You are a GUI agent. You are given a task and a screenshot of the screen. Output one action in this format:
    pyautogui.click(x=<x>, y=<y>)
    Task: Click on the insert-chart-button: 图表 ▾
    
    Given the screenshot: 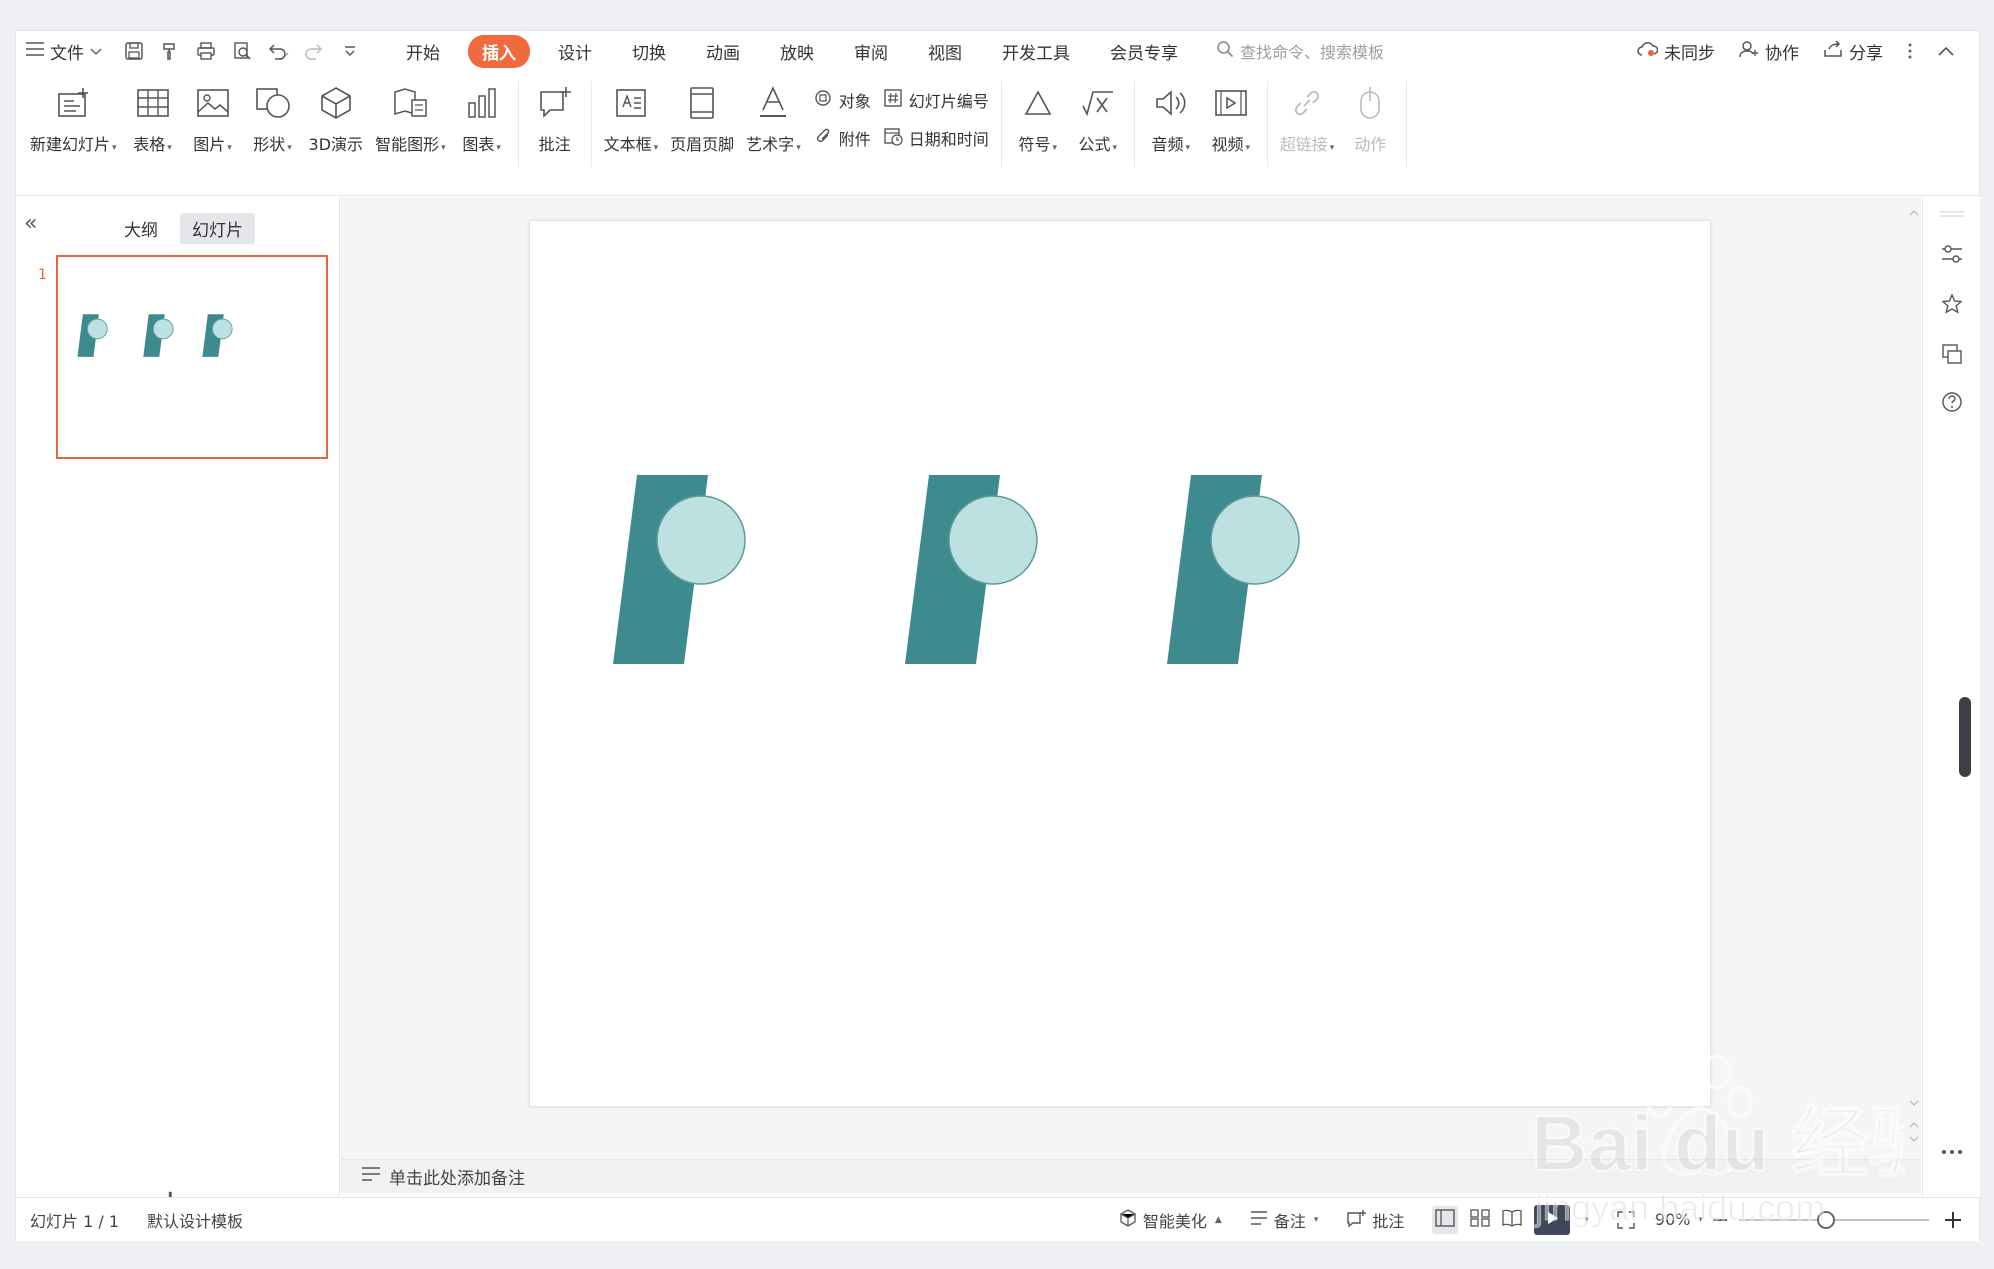 What is the action you would take?
    pyautogui.click(x=482, y=126)
    